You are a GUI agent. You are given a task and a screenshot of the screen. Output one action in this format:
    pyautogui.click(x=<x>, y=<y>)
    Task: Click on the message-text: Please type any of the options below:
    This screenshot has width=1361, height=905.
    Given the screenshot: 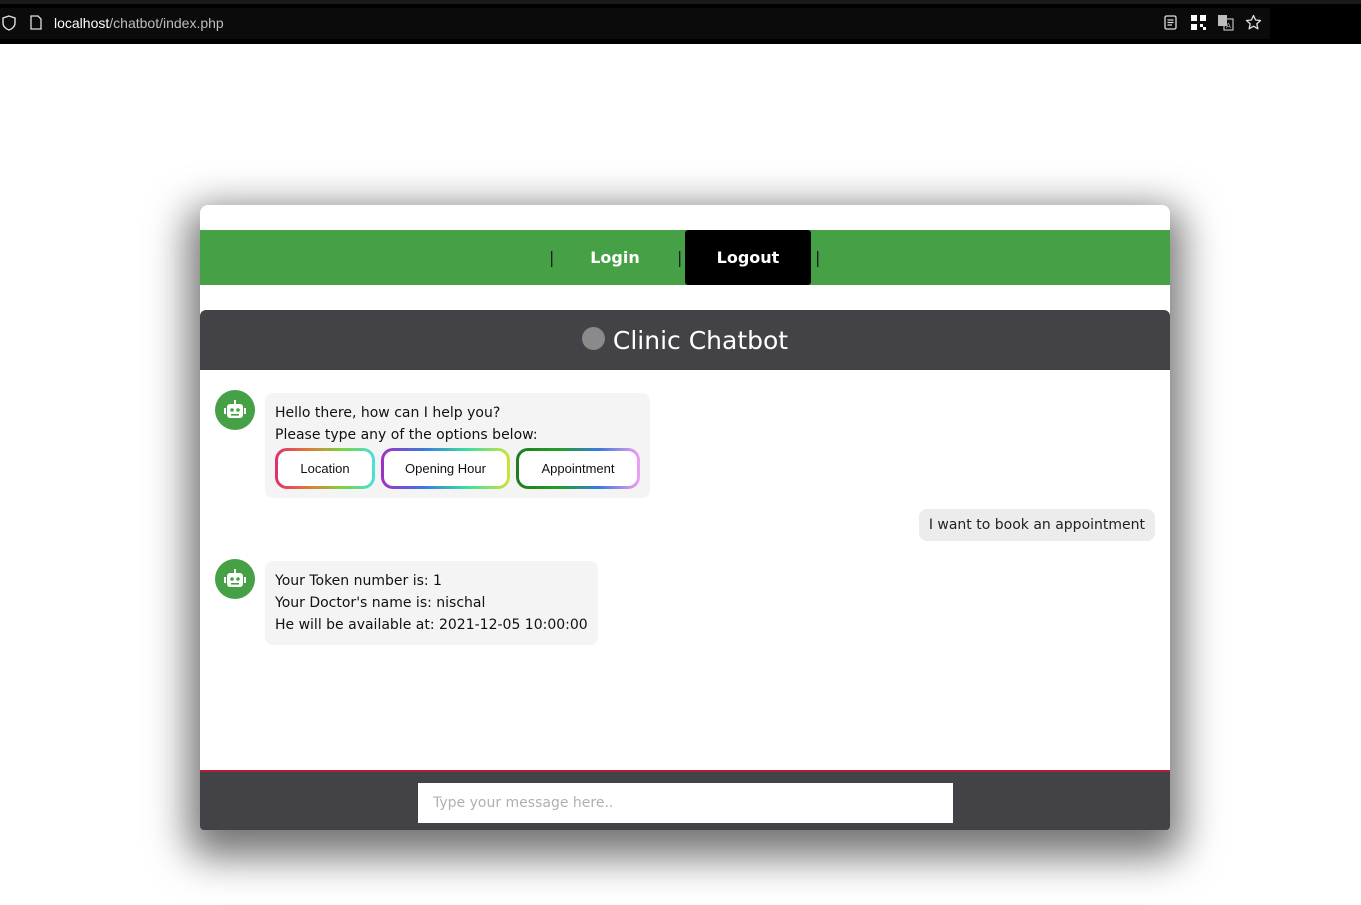 What is the action you would take?
    pyautogui.click(x=406, y=435)
    